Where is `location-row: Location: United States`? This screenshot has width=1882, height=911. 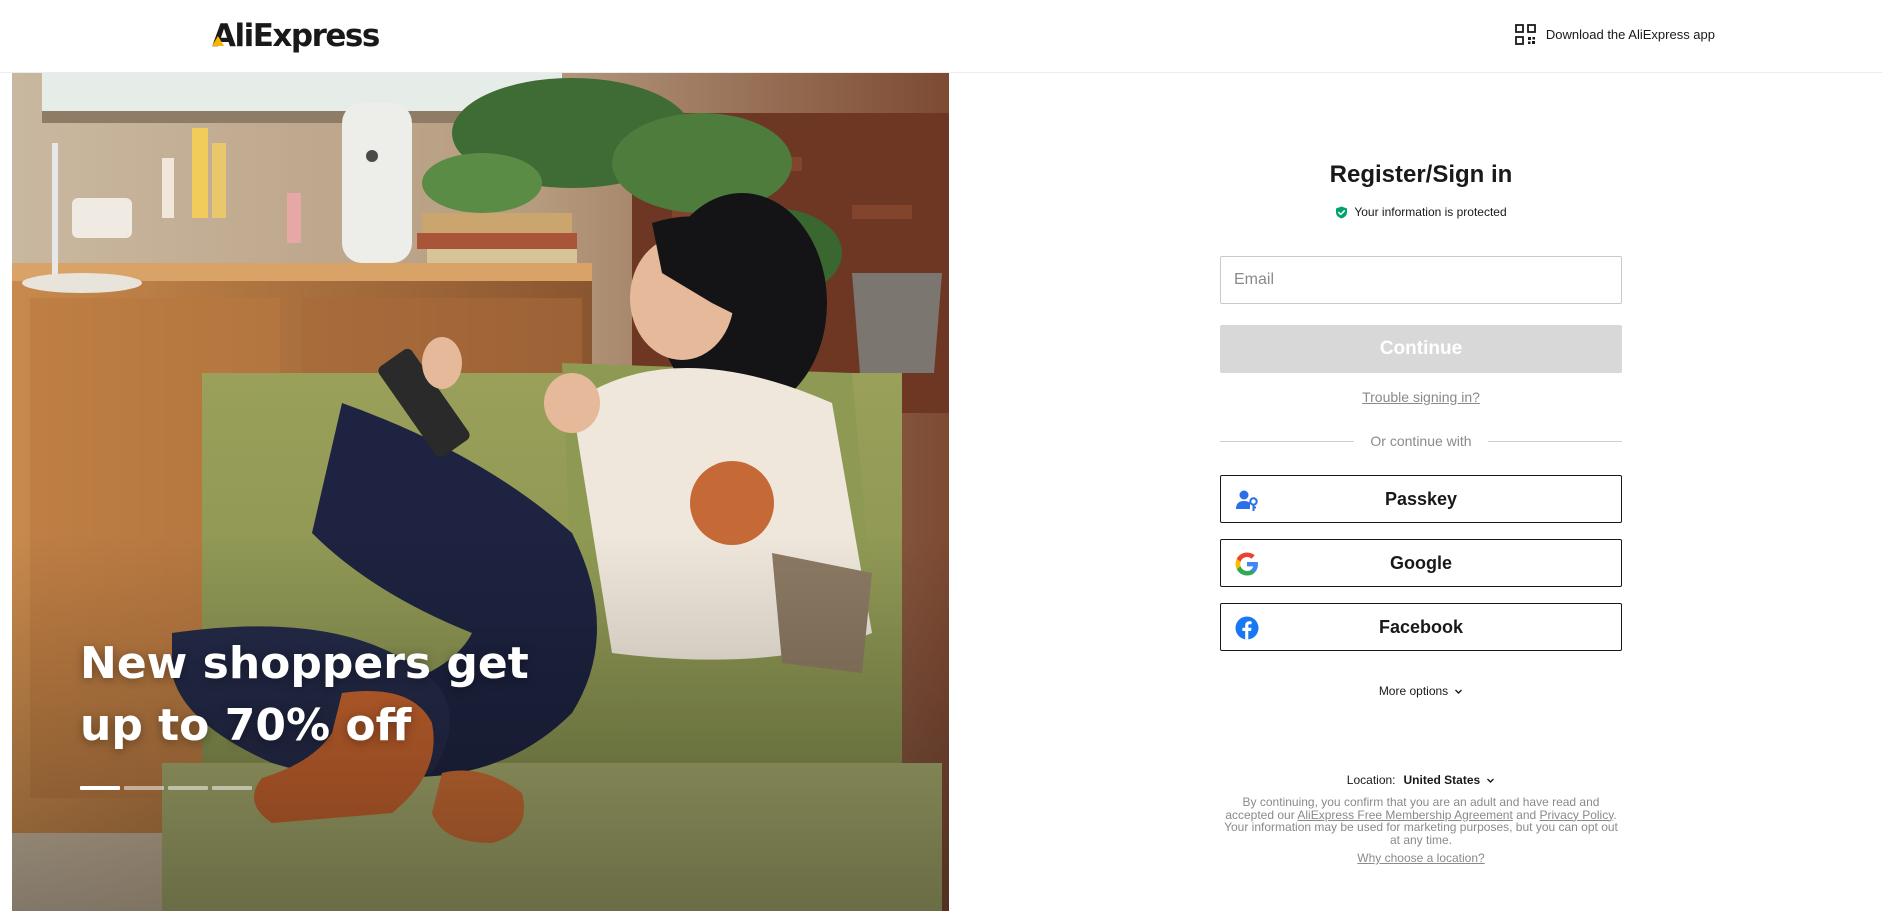 location-row: Location: United States is located at coordinates (1421, 780).